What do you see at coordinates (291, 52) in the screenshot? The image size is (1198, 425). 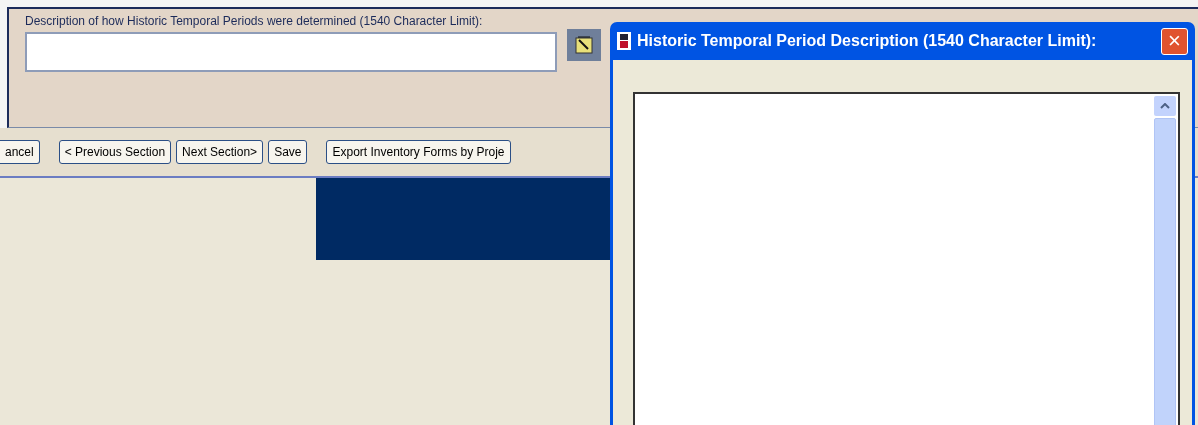 I see `description-field` at bounding box center [291, 52].